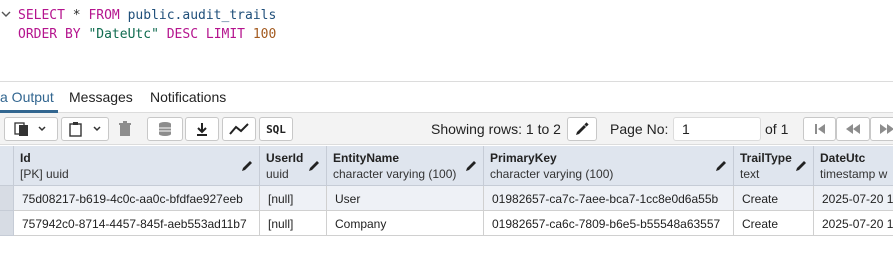 This screenshot has width=893, height=272. Describe the element at coordinates (198, 15) in the screenshot. I see `sql-identifier: public.audit_trails` at that location.